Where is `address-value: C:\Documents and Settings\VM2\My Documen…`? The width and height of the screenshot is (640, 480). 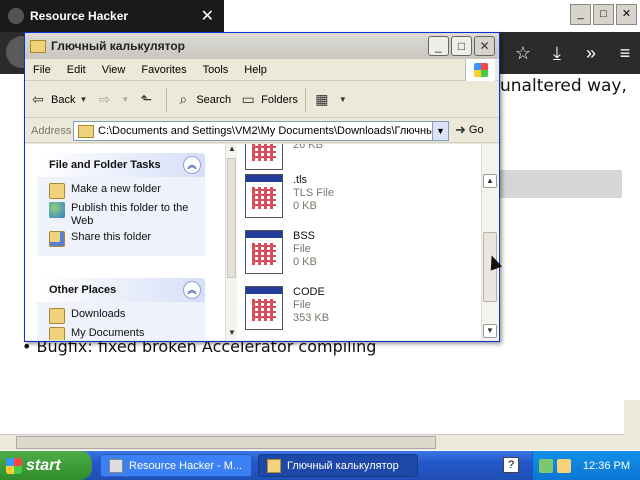
address-value: C:\Documents and Settings\VM2\My Documen… is located at coordinates (269, 131).